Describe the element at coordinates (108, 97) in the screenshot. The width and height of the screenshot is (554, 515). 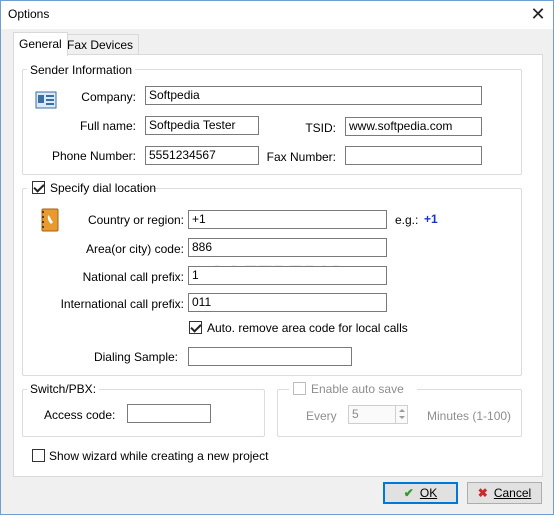
I see `company-label: Company:` at that location.